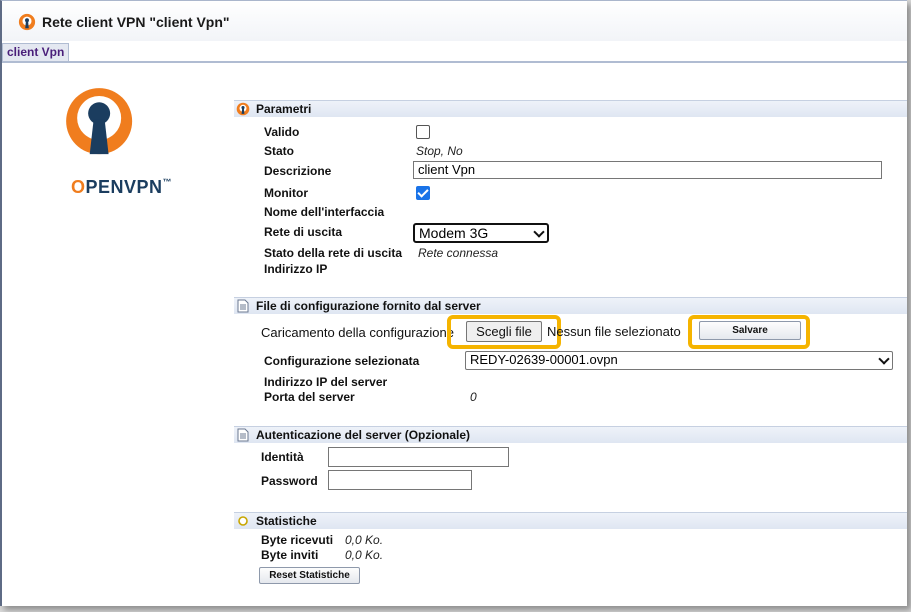  What do you see at coordinates (324, 212) in the screenshot?
I see `interfaccia-label: Nome dell'interfaccia` at bounding box center [324, 212].